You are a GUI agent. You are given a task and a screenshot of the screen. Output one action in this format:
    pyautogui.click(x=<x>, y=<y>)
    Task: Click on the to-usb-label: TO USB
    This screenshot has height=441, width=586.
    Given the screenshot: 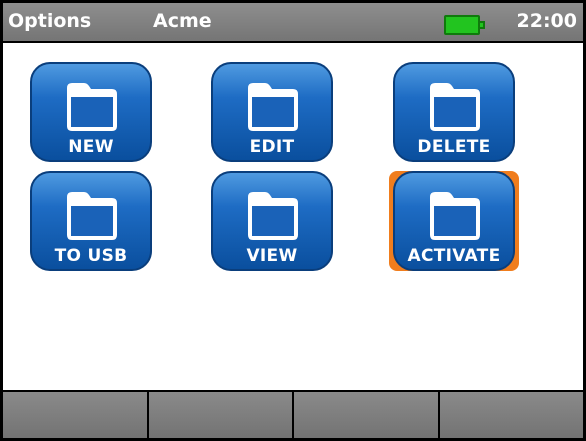 What is the action you would take?
    pyautogui.click(x=91, y=256)
    